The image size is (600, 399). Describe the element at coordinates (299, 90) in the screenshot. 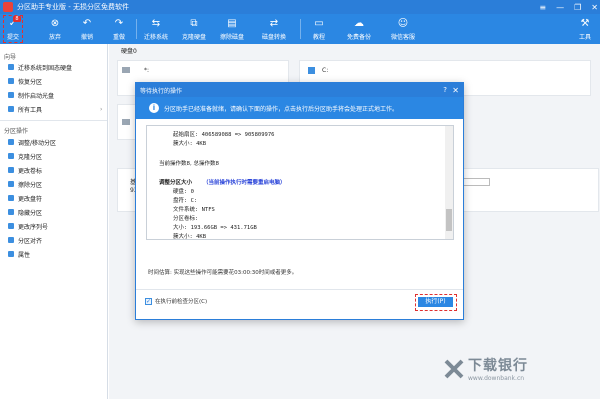

I see `dialog-title-bar: 等待执行的操作 ? ✕` at that location.